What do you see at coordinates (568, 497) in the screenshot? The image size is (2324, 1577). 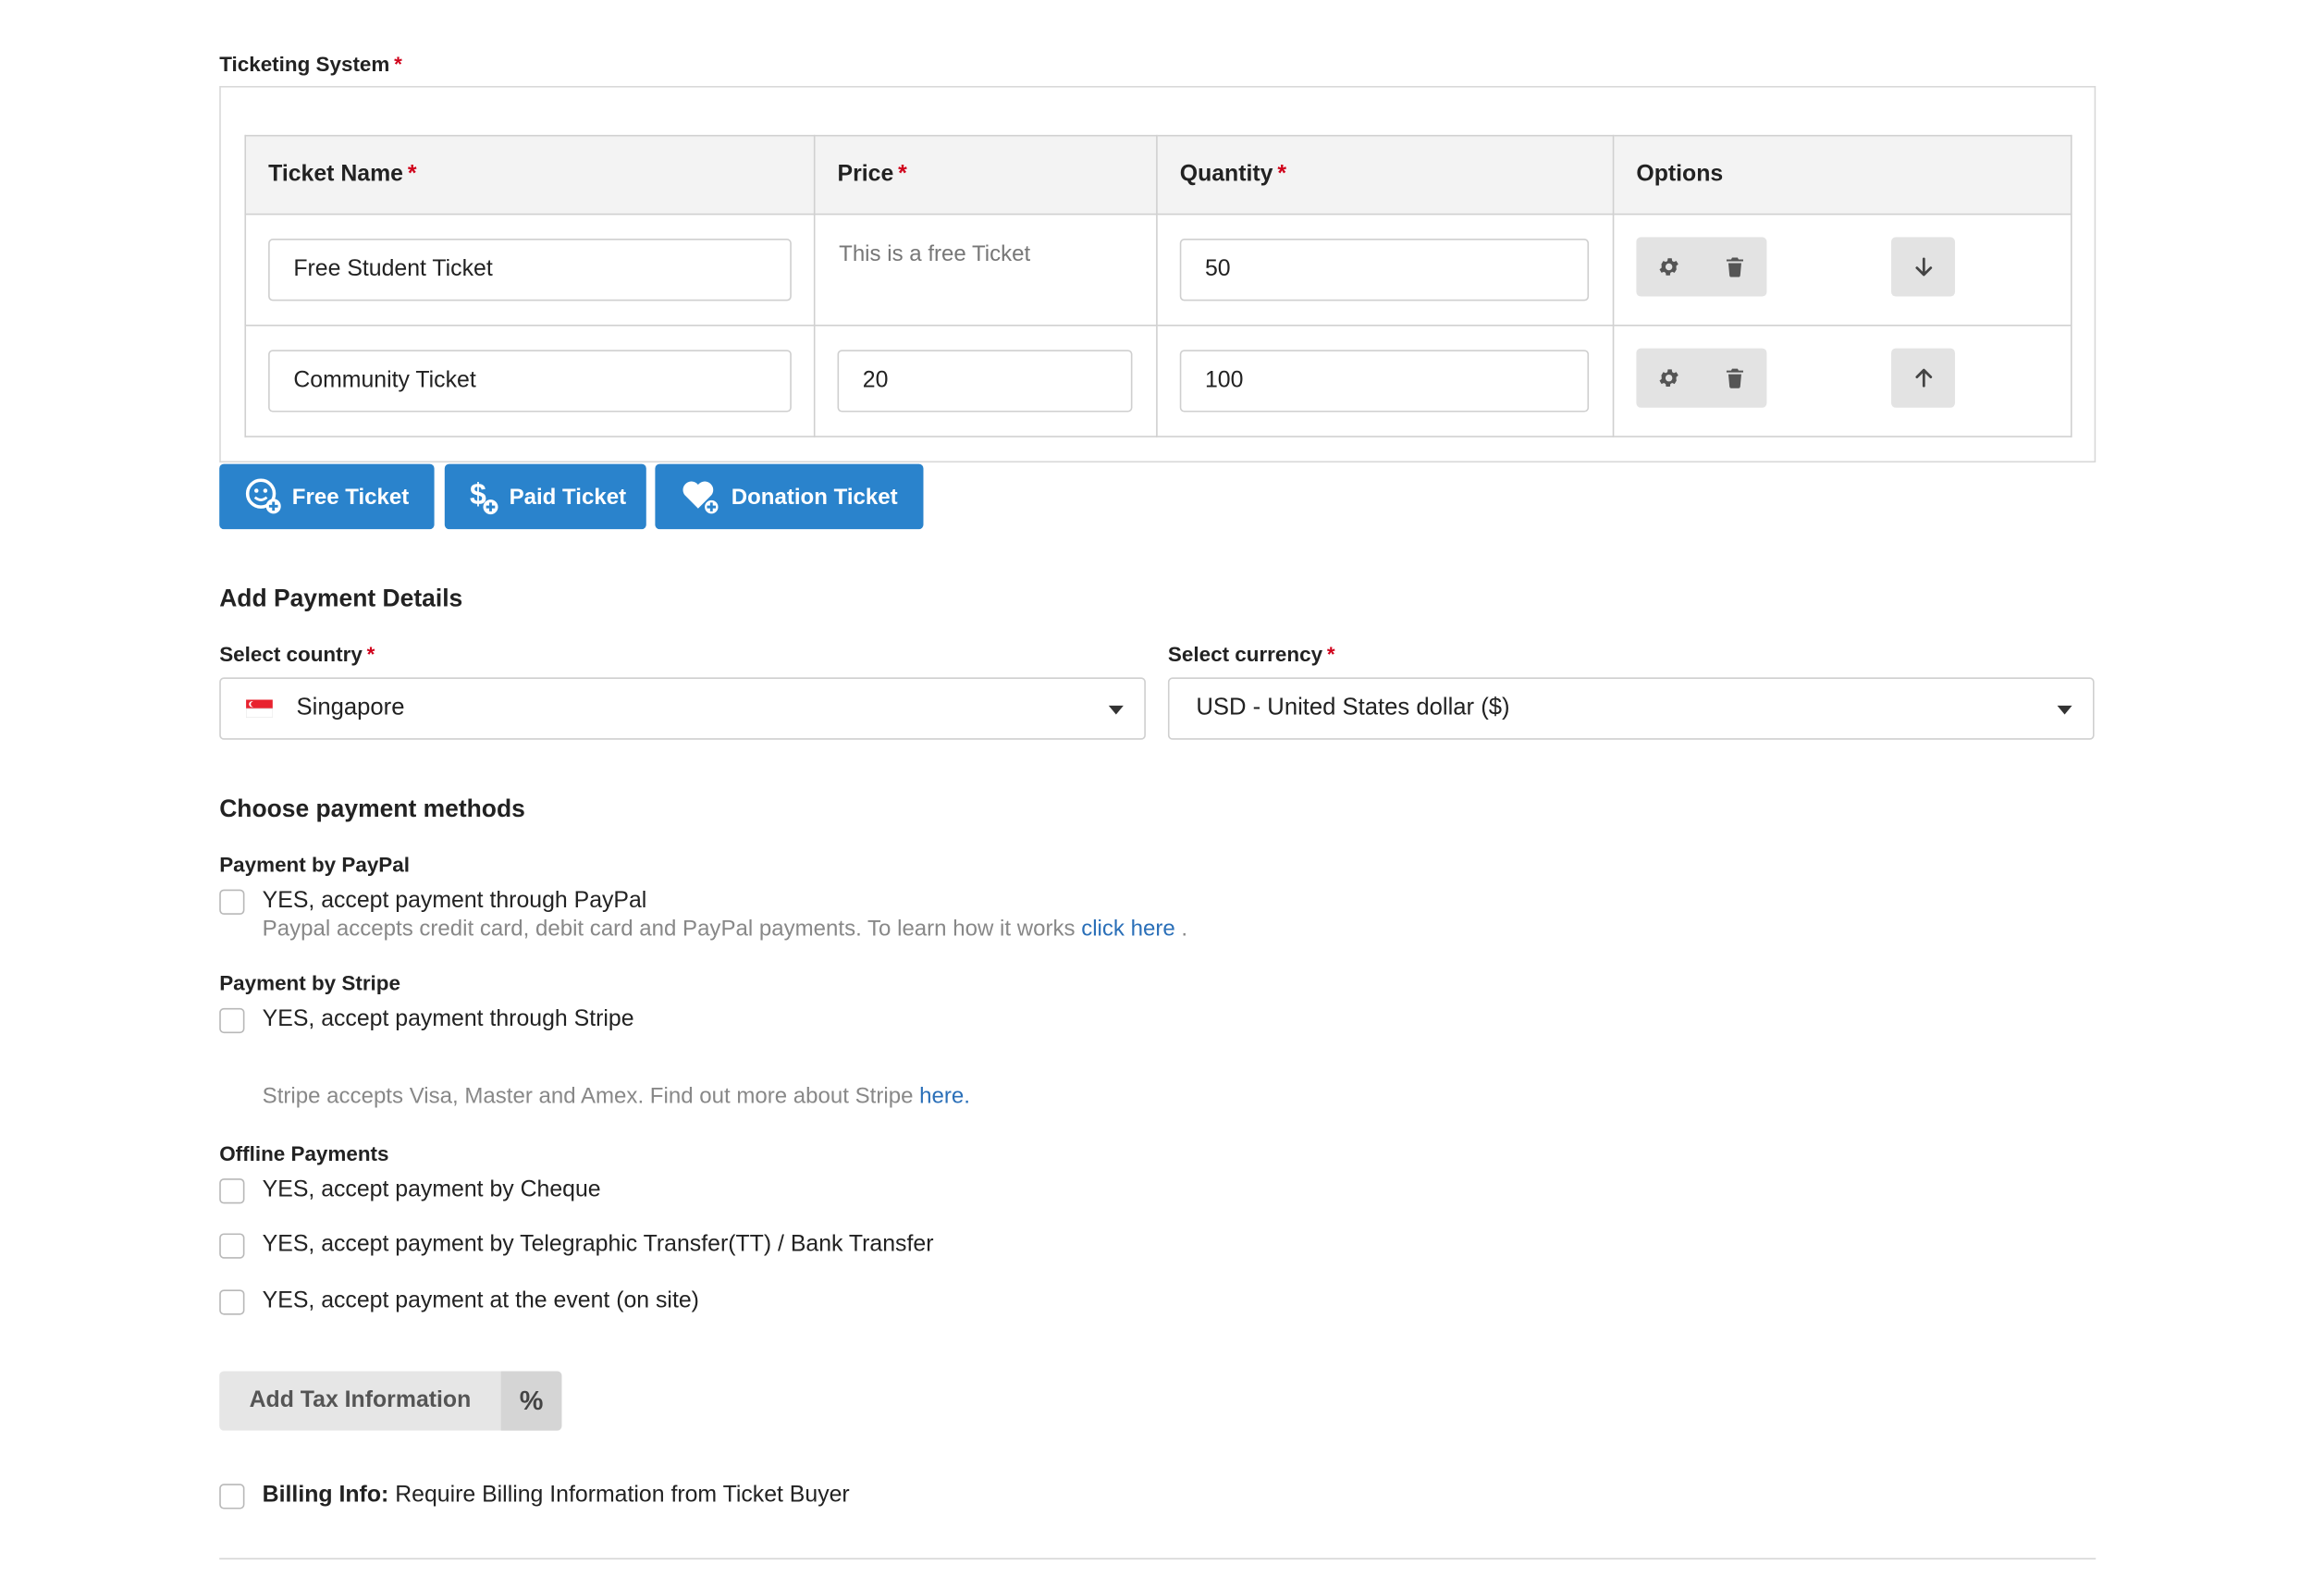 I see `paid-ticket-label: Paid Ticket` at bounding box center [568, 497].